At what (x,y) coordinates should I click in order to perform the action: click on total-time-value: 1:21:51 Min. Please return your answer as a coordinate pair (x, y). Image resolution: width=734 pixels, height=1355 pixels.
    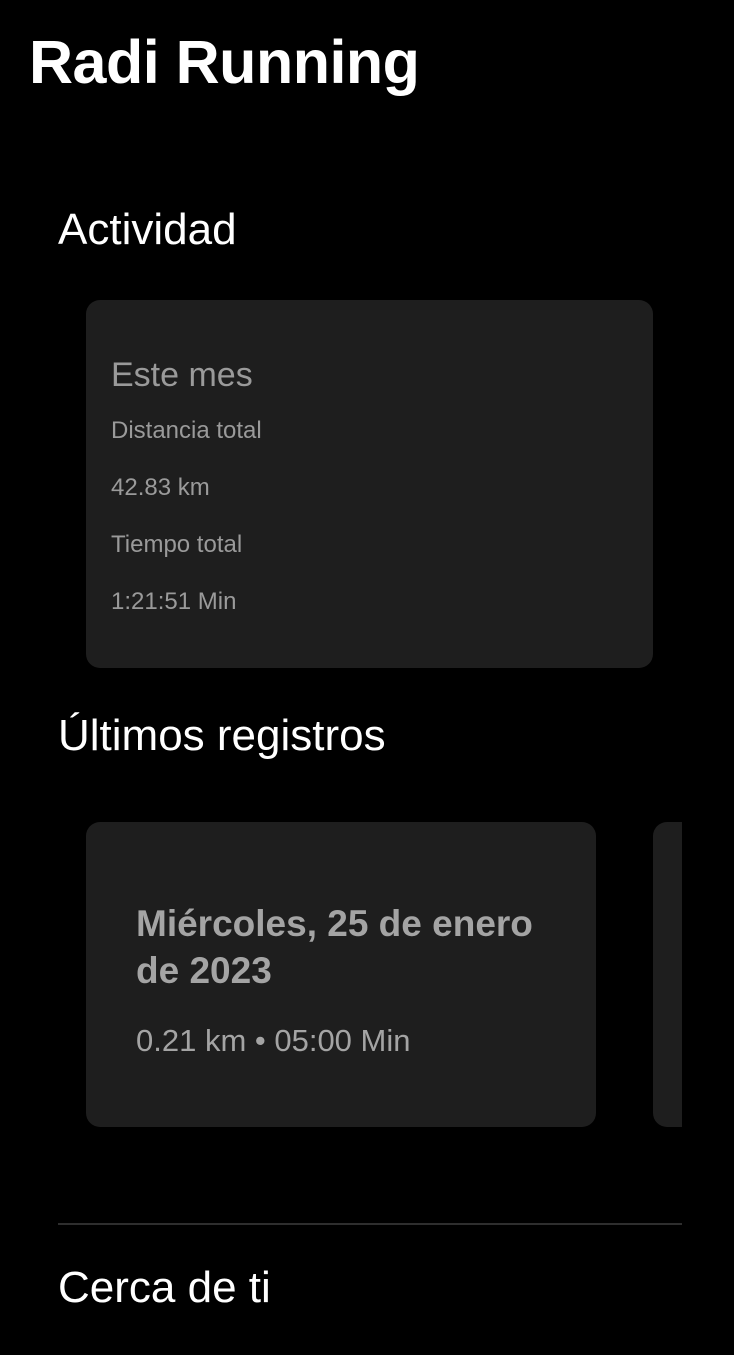
    Looking at the image, I should click on (174, 601).